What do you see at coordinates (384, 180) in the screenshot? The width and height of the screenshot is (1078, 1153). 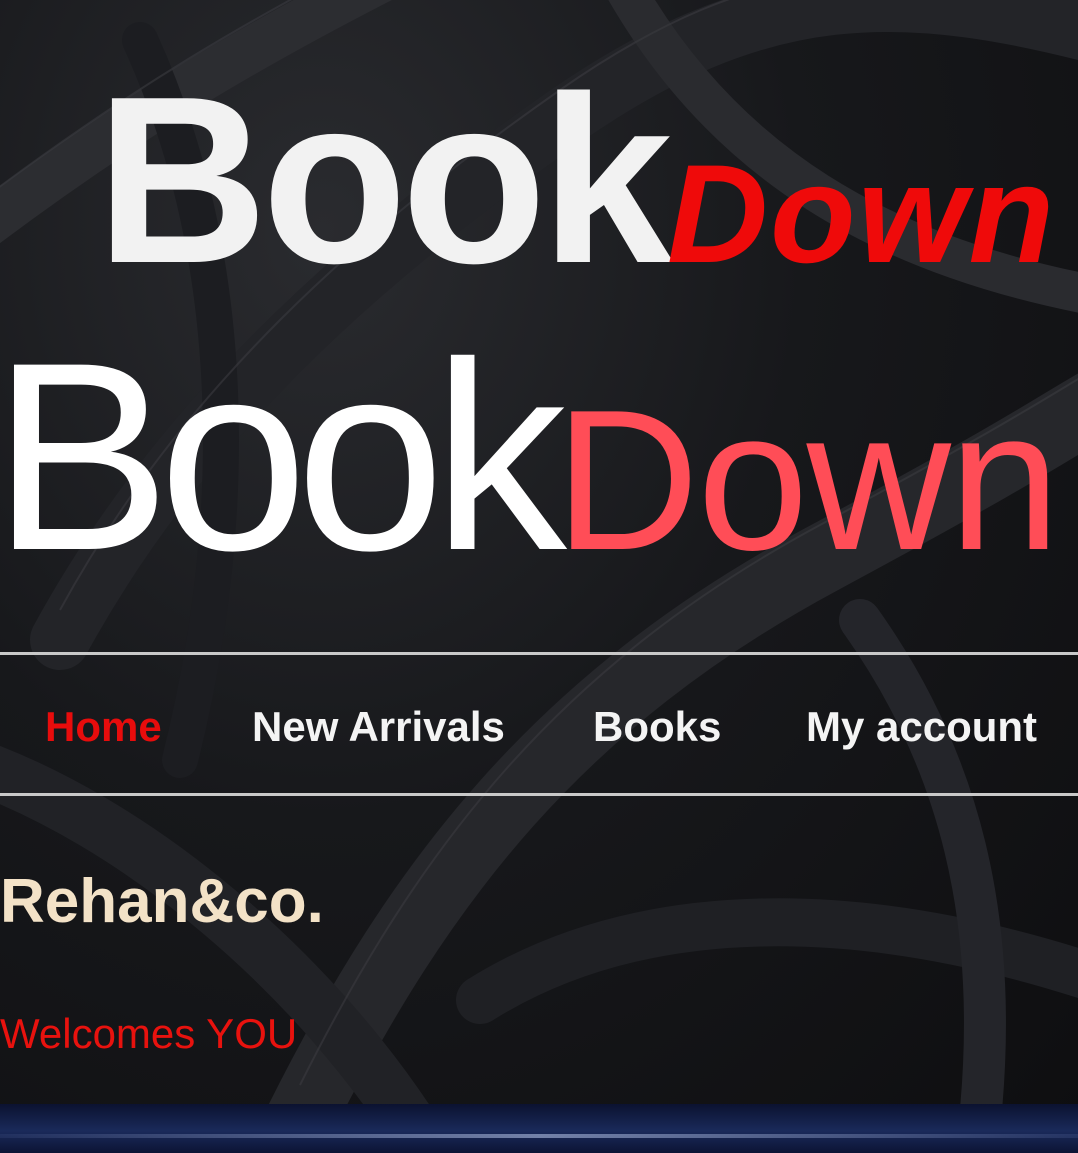 I see `logo-primary-book: Book` at bounding box center [384, 180].